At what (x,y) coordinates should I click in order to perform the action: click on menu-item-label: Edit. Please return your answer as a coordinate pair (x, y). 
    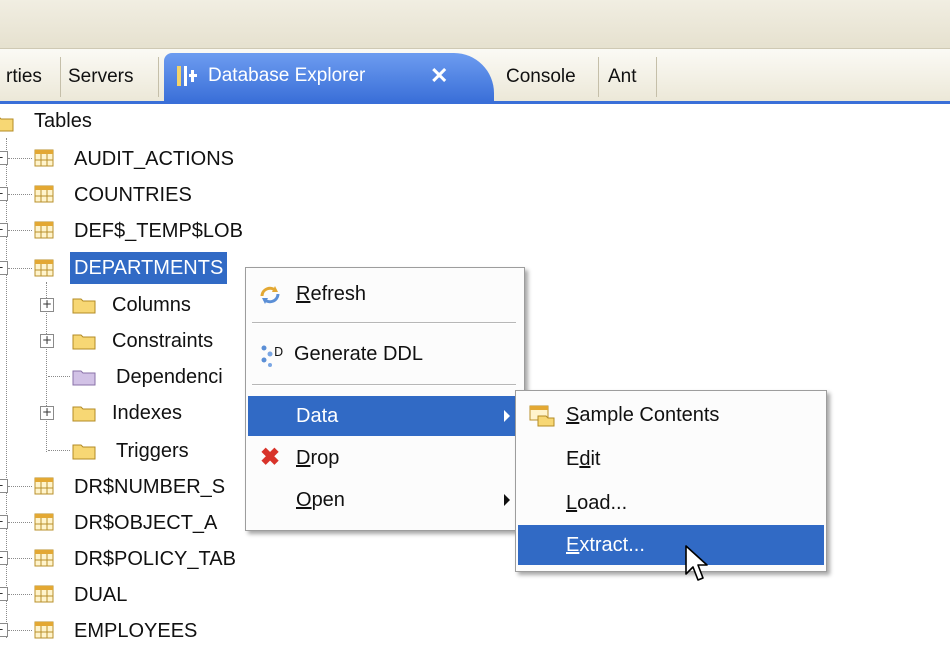
    Looking at the image, I should click on (583, 459).